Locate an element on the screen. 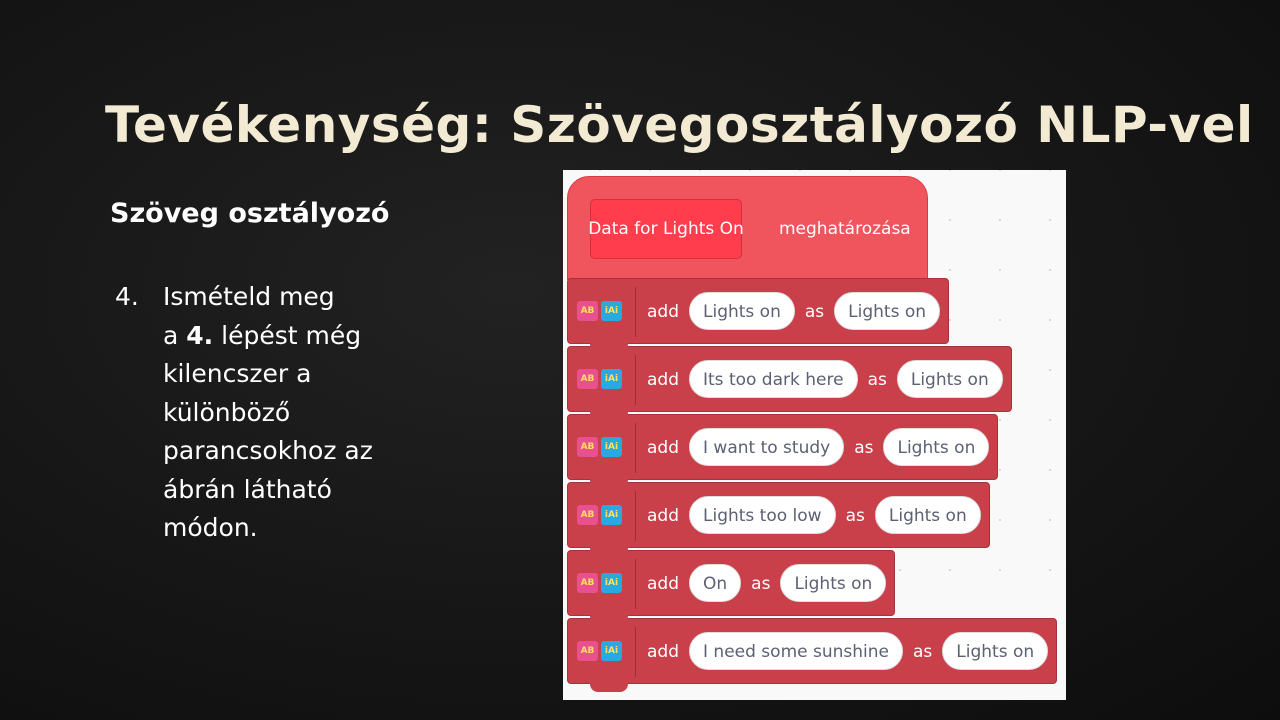 This screenshot has height=720, width=1280. text-input-pill: Lights too low is located at coordinates (762, 515).